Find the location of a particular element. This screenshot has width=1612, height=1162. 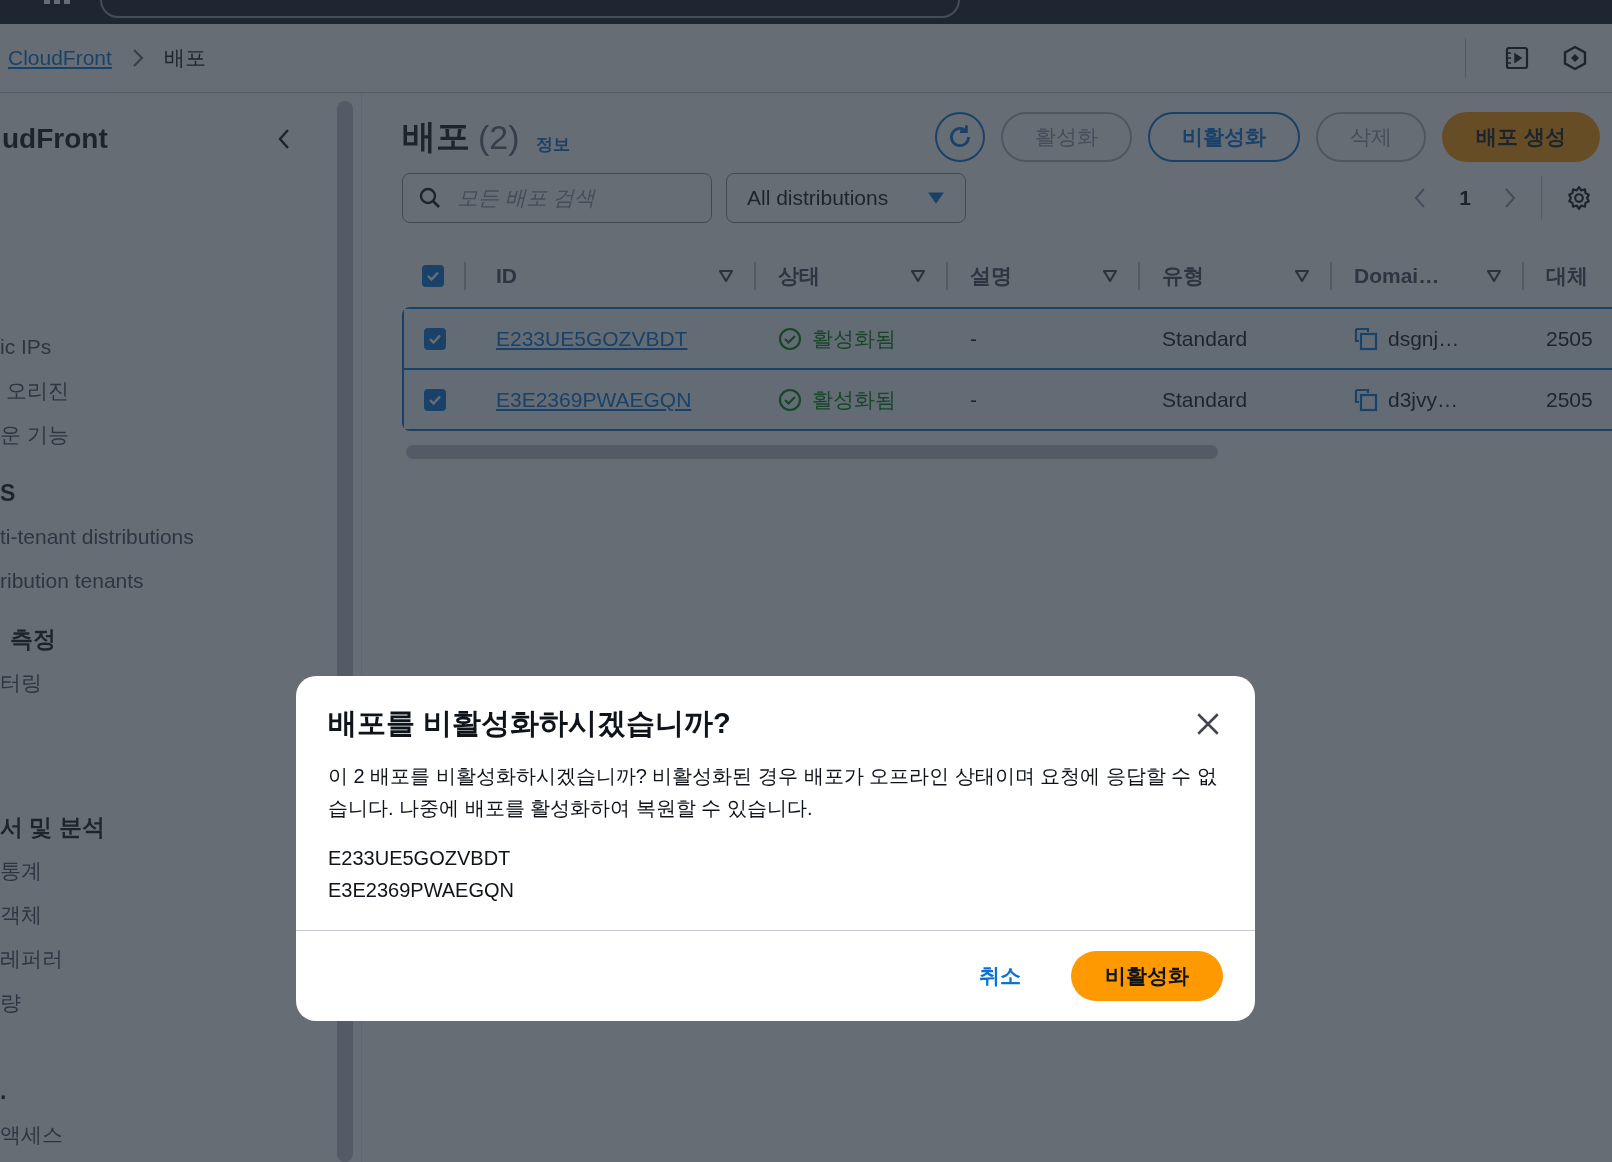

hexagon-icon is located at coordinates (1575, 58).